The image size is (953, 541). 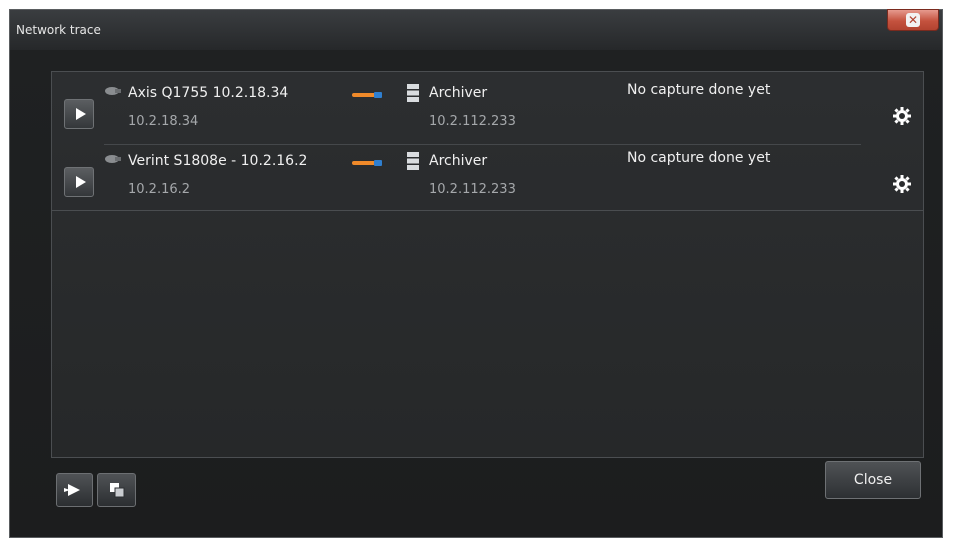 What do you see at coordinates (873, 480) in the screenshot?
I see `close-button: Close` at bounding box center [873, 480].